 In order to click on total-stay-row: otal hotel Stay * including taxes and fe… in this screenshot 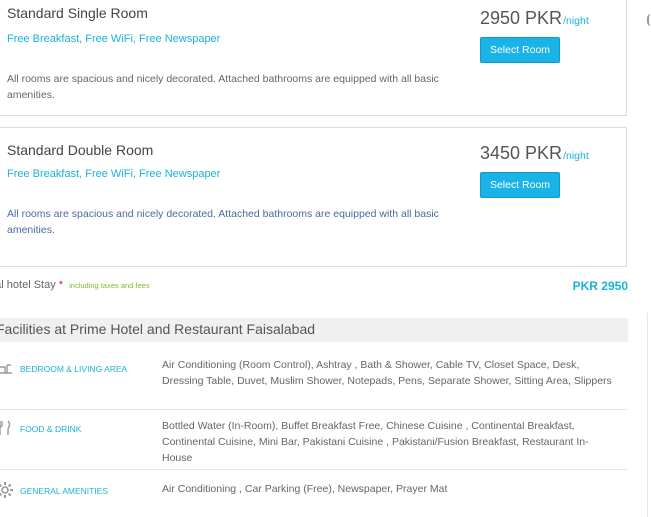, I will do `click(314, 287)`.